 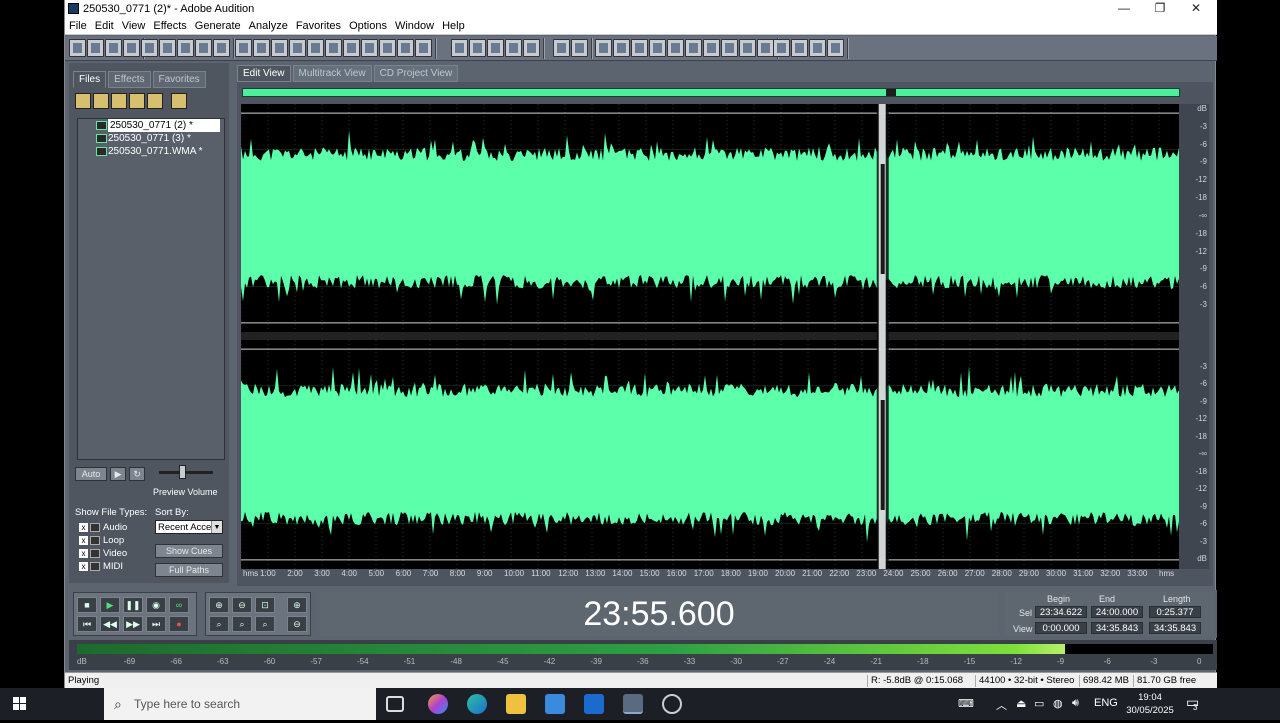 What do you see at coordinates (179, 605) in the screenshot?
I see `loop-icon: ∞` at bounding box center [179, 605].